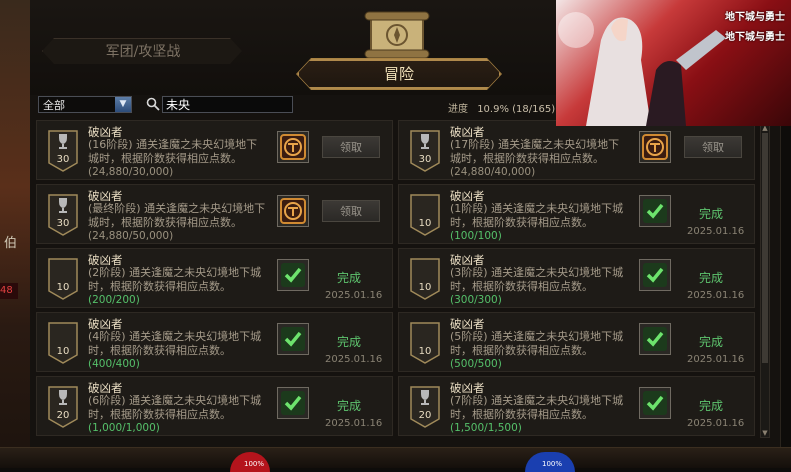  I want to click on dropdown-arrow-icon: ▼, so click(123, 104).